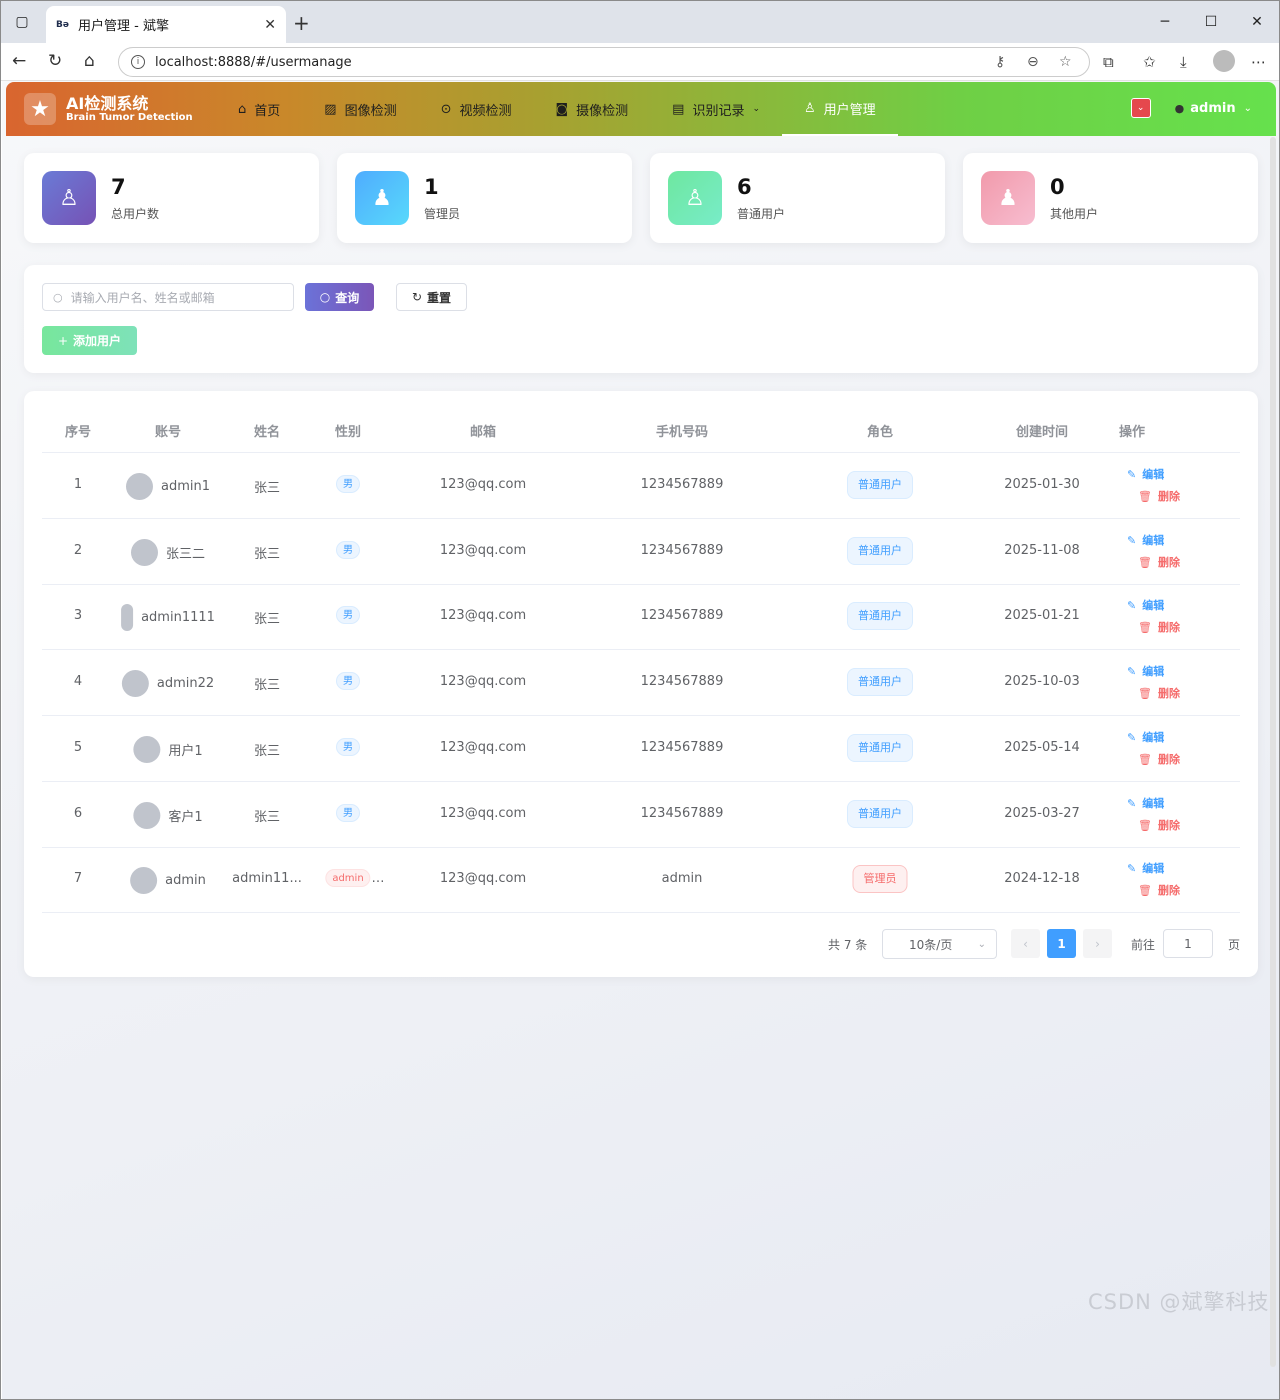 The image size is (1280, 1400). What do you see at coordinates (1213, 108) in the screenshot?
I see `user-dropdown: ● admin ⌄` at bounding box center [1213, 108].